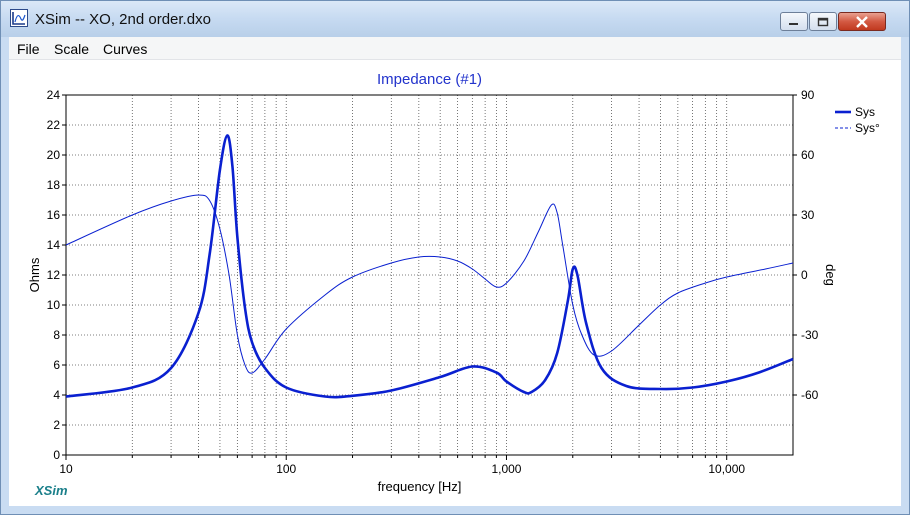  What do you see at coordinates (808, 155) in the screenshot?
I see `y2-tick-label: 60` at bounding box center [808, 155].